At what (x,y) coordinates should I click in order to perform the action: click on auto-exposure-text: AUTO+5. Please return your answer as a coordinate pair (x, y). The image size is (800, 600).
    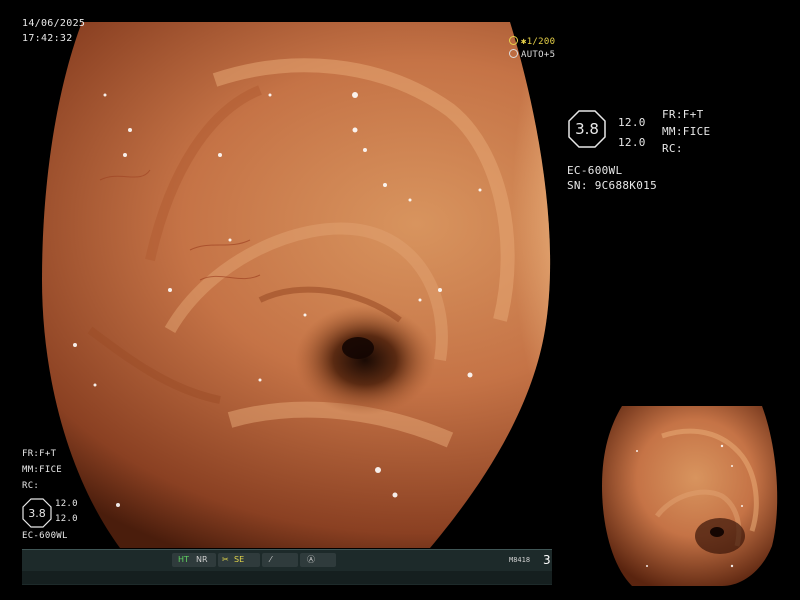
    Looking at the image, I should click on (538, 55).